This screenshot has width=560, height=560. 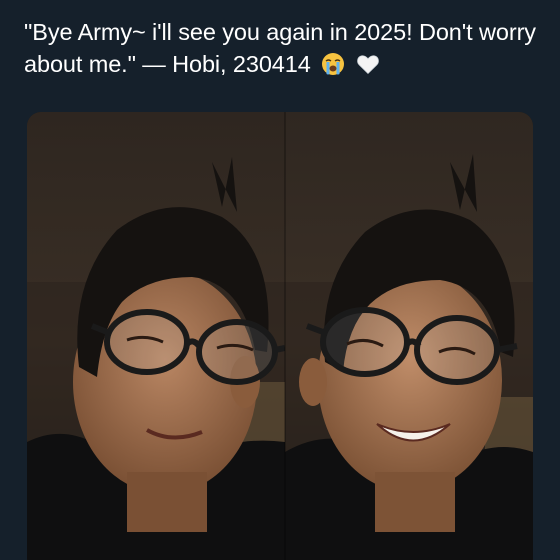 I want to click on white-heart-icon, so click(x=368, y=68).